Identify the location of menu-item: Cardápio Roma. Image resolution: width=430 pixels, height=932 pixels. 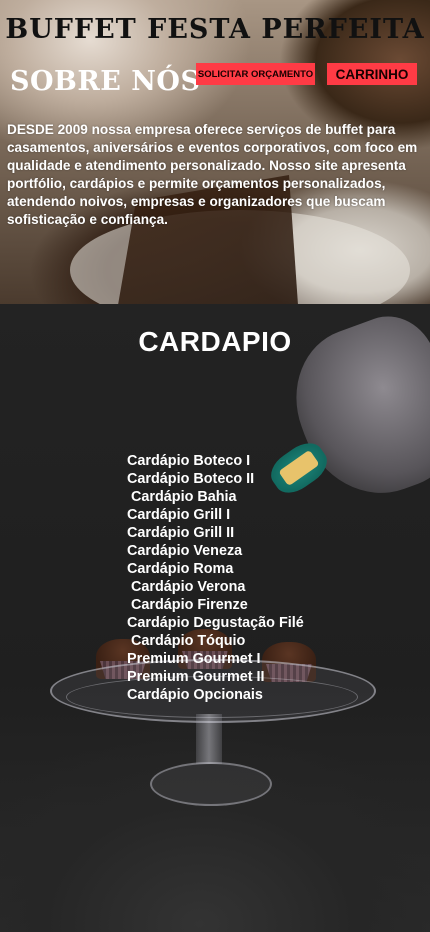
(215, 569).